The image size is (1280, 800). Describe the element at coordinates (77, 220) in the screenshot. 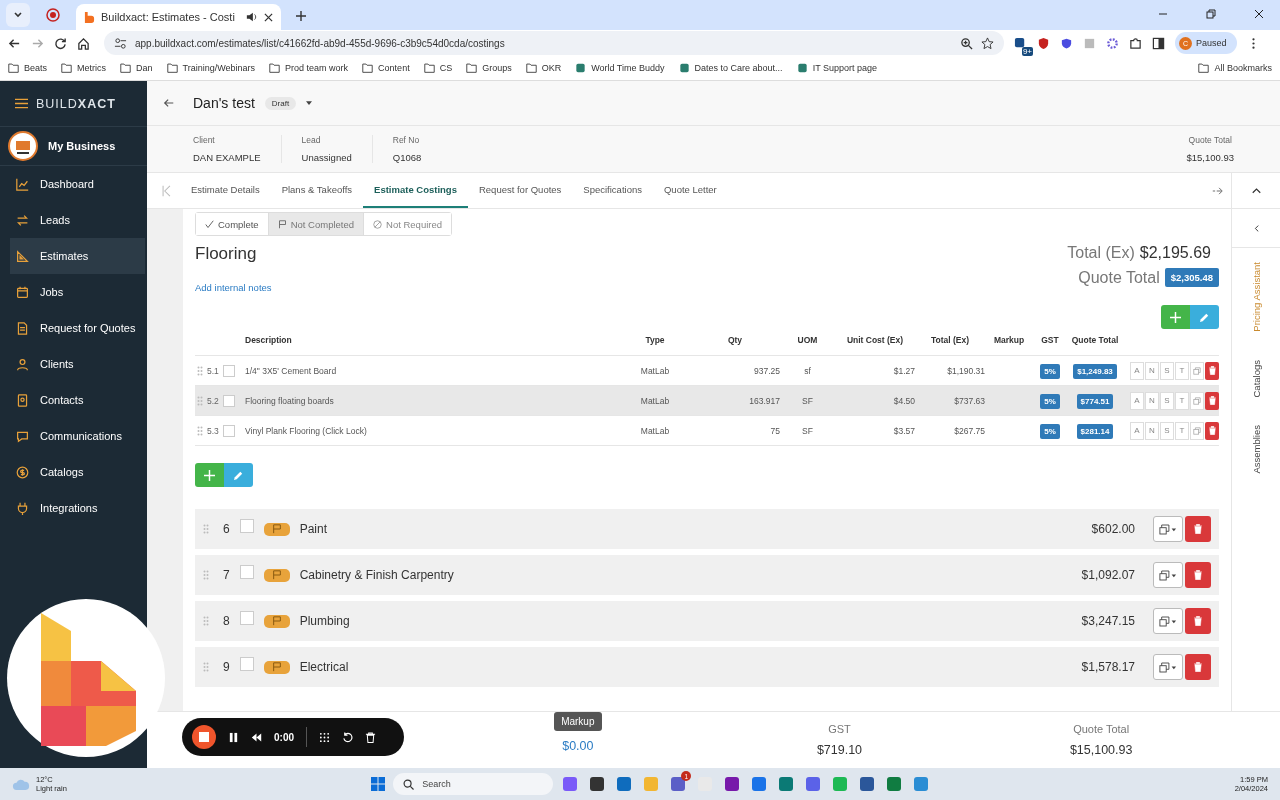

I see `nav-item: Leads` at that location.